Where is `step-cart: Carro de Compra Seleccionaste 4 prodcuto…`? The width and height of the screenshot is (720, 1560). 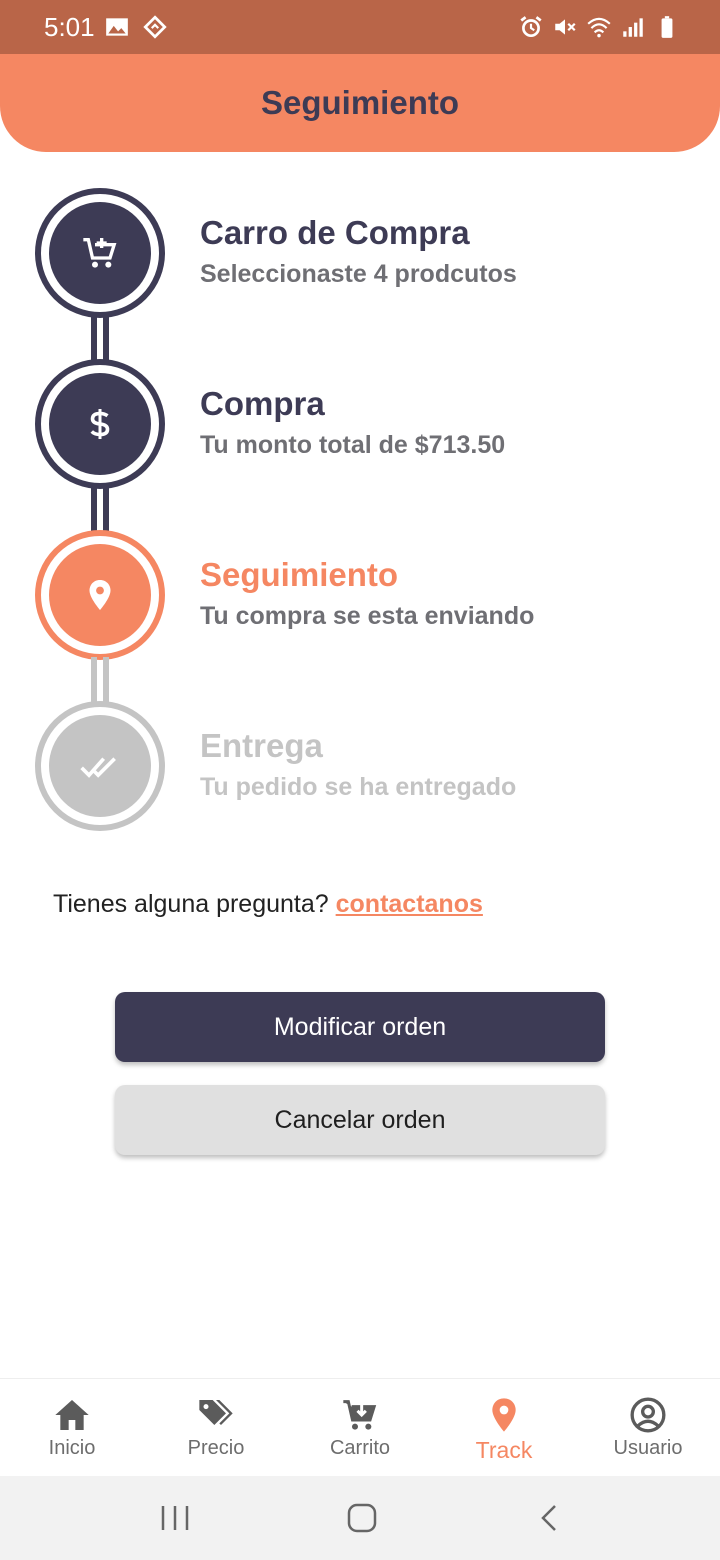 step-cart: Carro de Compra Seleccionaste 4 prodcuto… is located at coordinates (360, 253).